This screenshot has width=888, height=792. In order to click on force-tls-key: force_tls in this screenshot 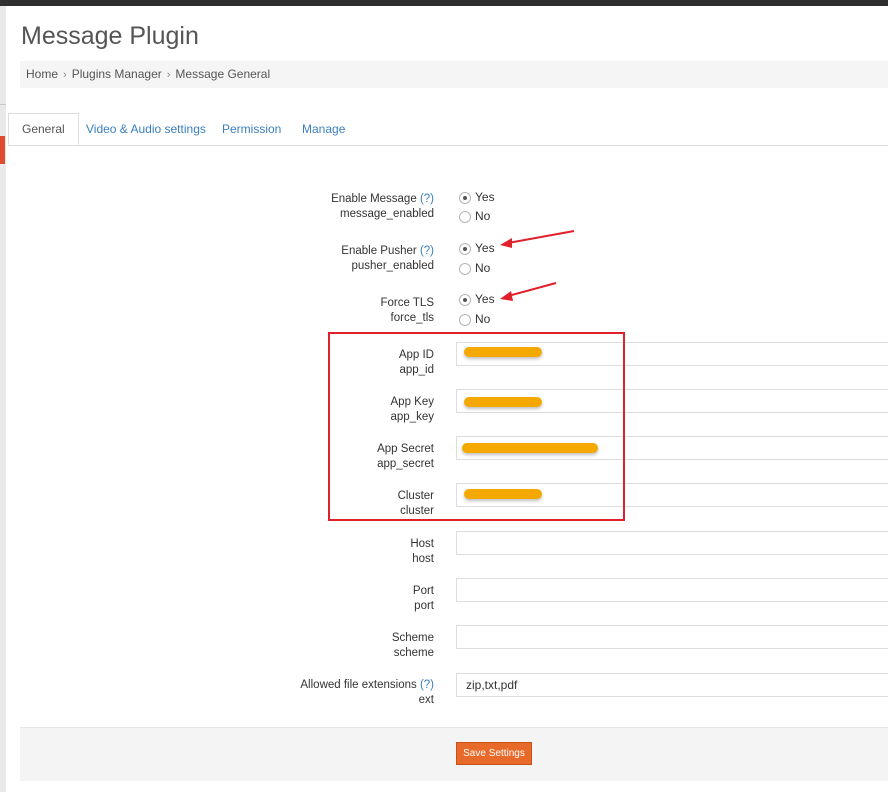, I will do `click(412, 318)`.